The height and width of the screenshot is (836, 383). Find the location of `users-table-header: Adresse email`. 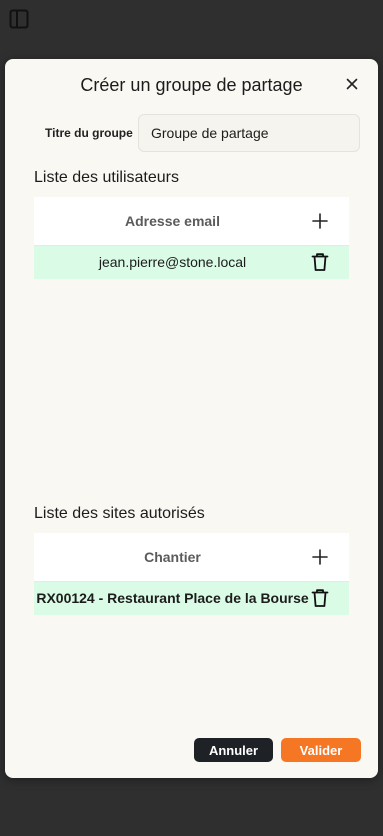

users-table-header: Adresse email is located at coordinates (191, 221).